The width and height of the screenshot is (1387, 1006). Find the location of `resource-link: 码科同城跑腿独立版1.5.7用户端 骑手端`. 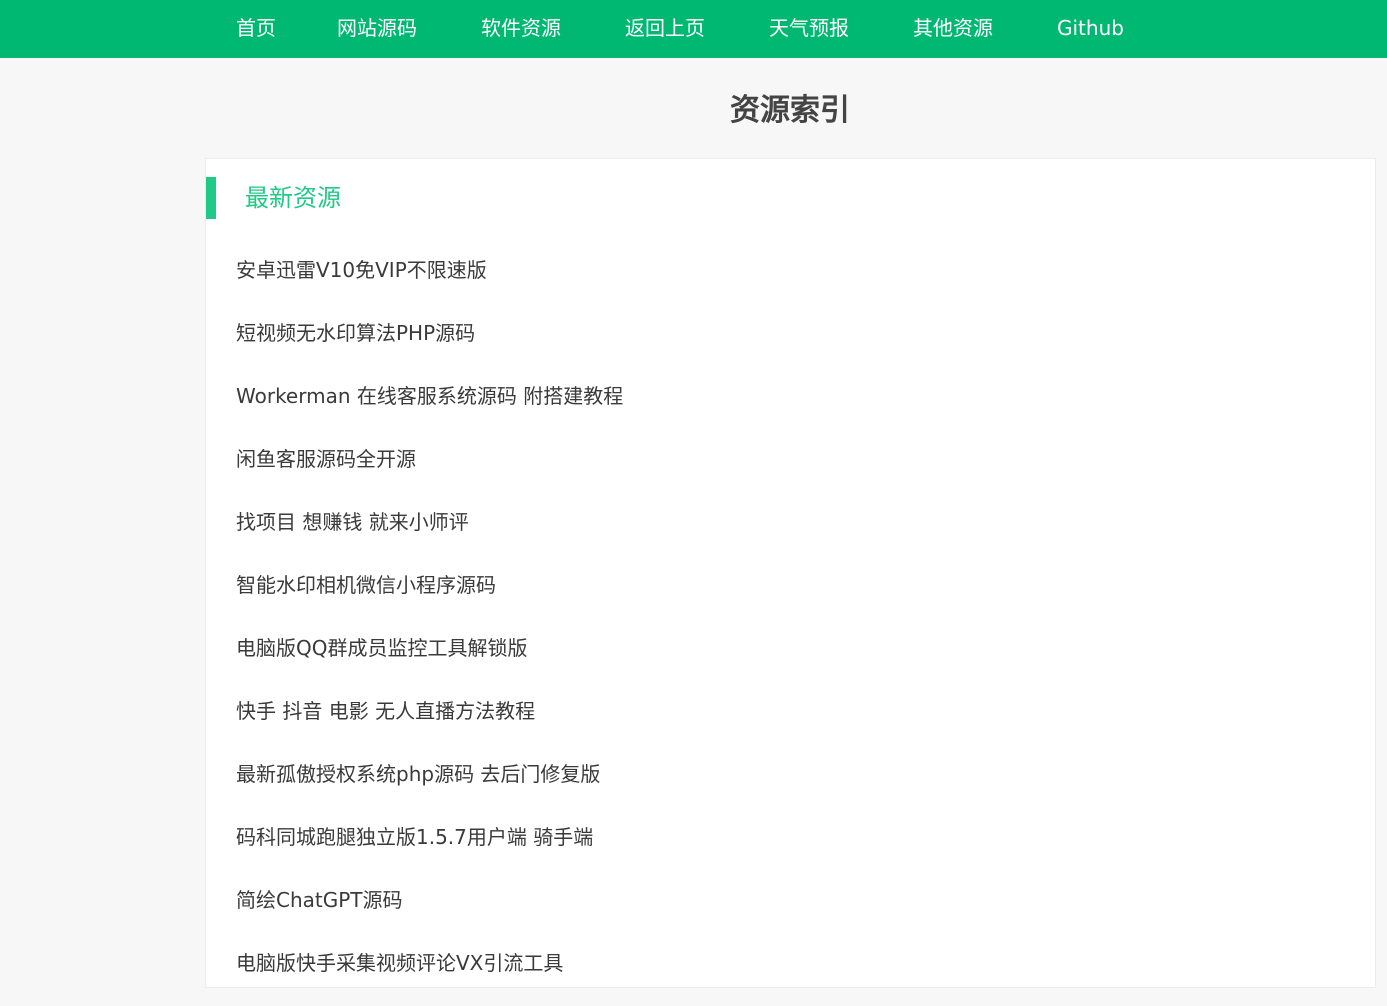

resource-link: 码科同城跑腿独立版1.5.7用户端 骑手端 is located at coordinates (414, 837).